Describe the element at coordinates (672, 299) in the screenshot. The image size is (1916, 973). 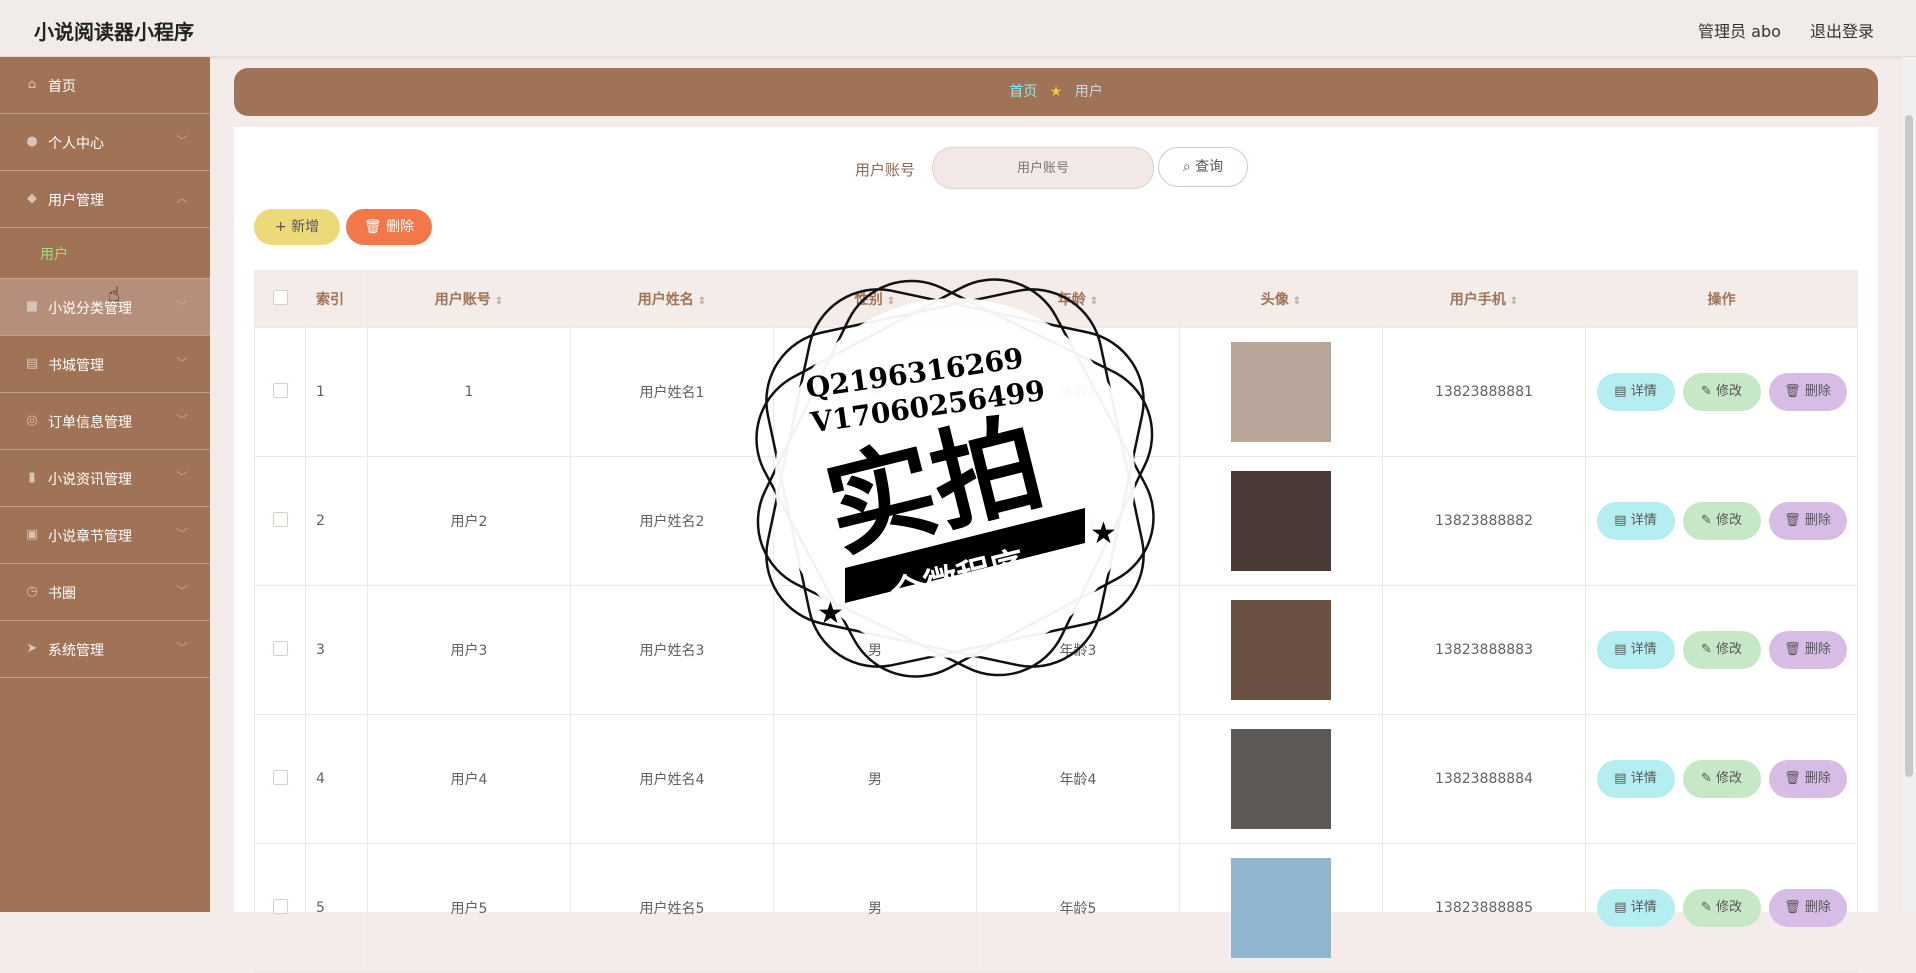
I see `col-name: 用户姓名 ⇕` at that location.